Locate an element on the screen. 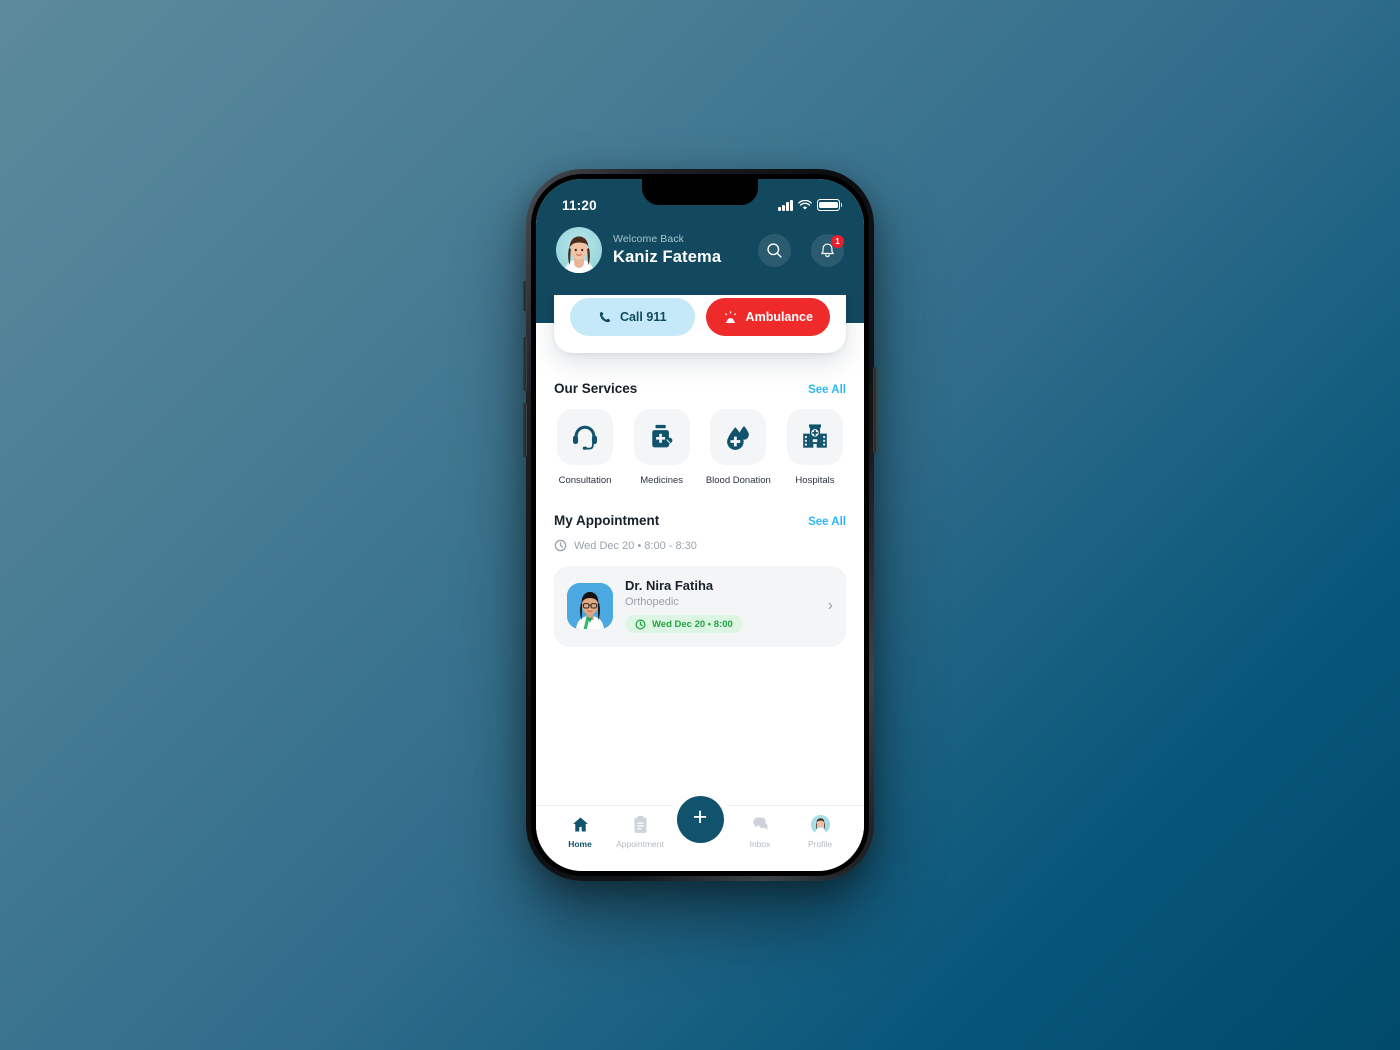  add-button: + is located at coordinates (700, 819).